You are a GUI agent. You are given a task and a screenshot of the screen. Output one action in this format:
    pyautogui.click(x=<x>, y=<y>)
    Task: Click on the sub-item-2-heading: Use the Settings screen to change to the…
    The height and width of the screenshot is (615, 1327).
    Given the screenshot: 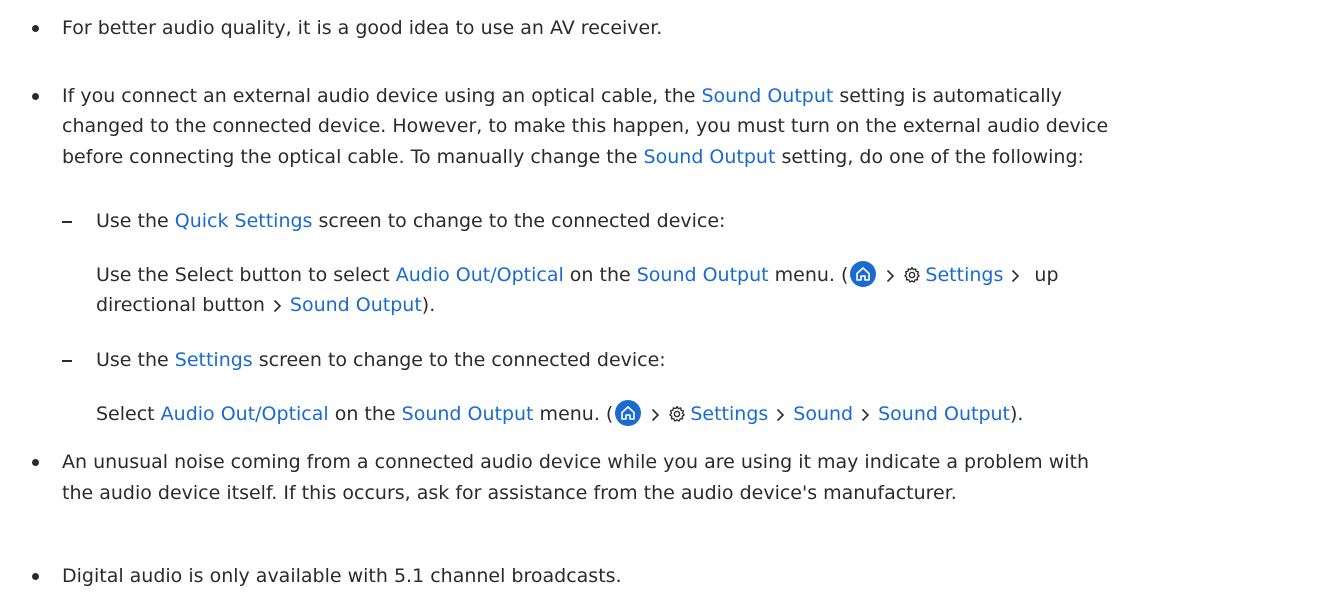 What is the action you would take?
    pyautogui.click(x=381, y=360)
    